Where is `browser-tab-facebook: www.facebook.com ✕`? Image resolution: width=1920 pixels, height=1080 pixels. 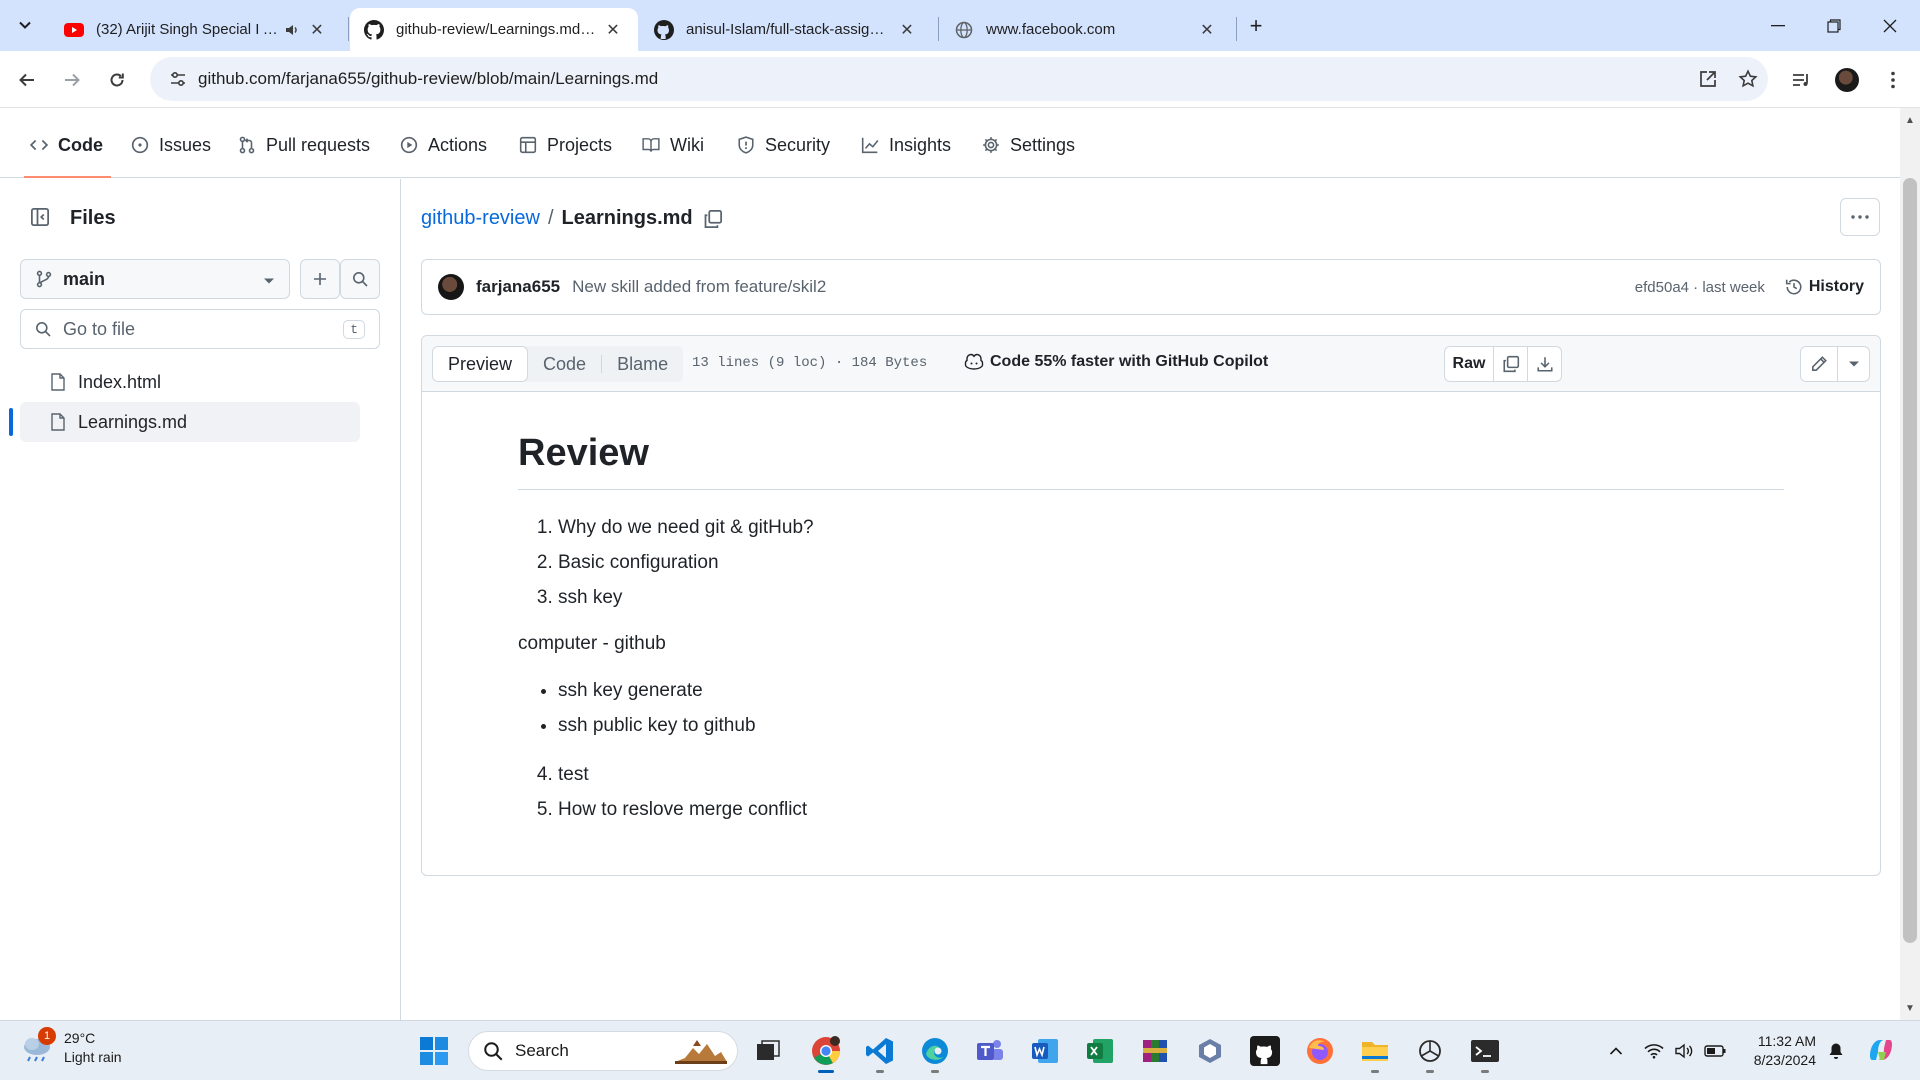 browser-tab-facebook: www.facebook.com ✕ is located at coordinates (1086, 29).